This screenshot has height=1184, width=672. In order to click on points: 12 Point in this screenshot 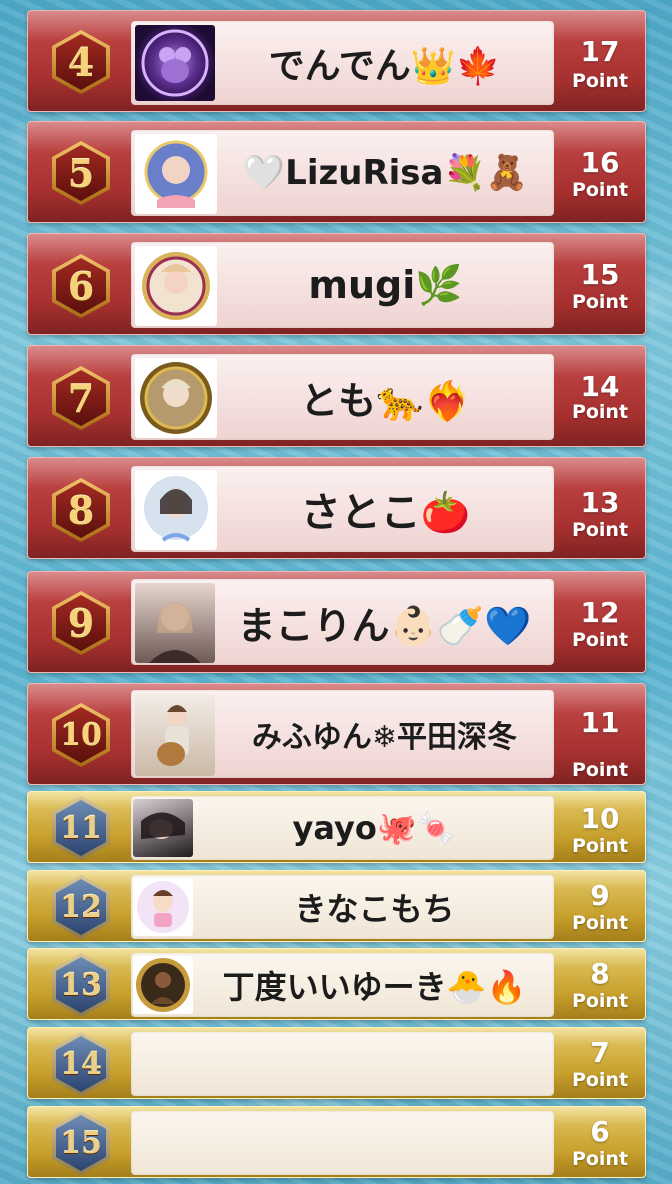, I will do `click(600, 622)`.